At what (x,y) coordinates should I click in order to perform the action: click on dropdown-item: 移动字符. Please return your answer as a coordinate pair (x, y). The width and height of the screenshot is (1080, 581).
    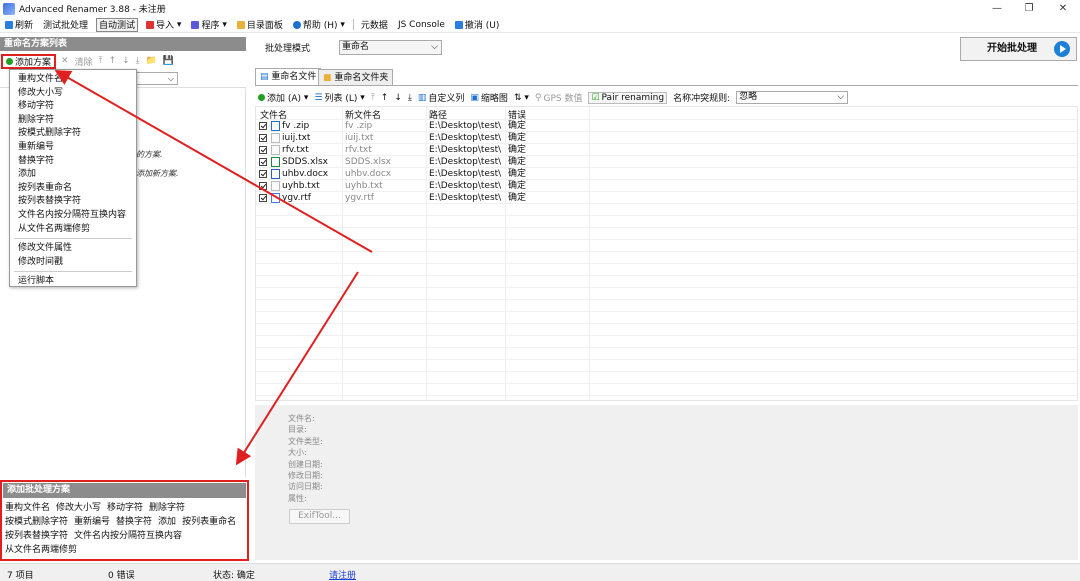
    Looking at the image, I should click on (73, 107).